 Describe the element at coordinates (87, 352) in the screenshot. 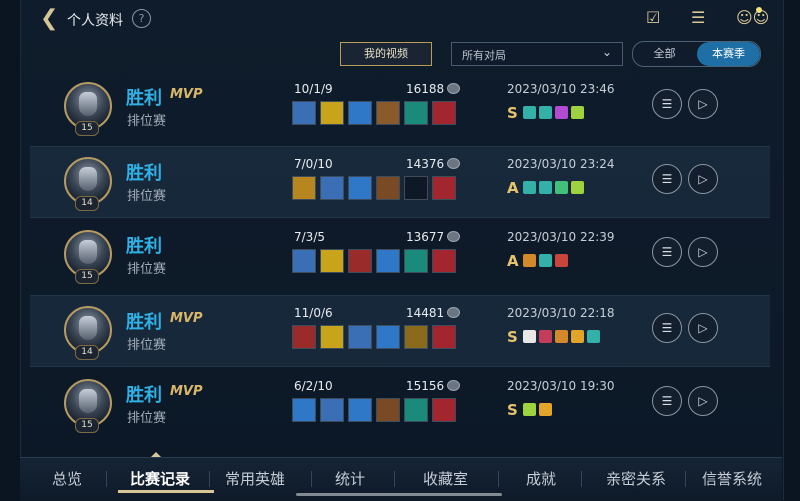

I see `hero-level-badge: 14` at that location.